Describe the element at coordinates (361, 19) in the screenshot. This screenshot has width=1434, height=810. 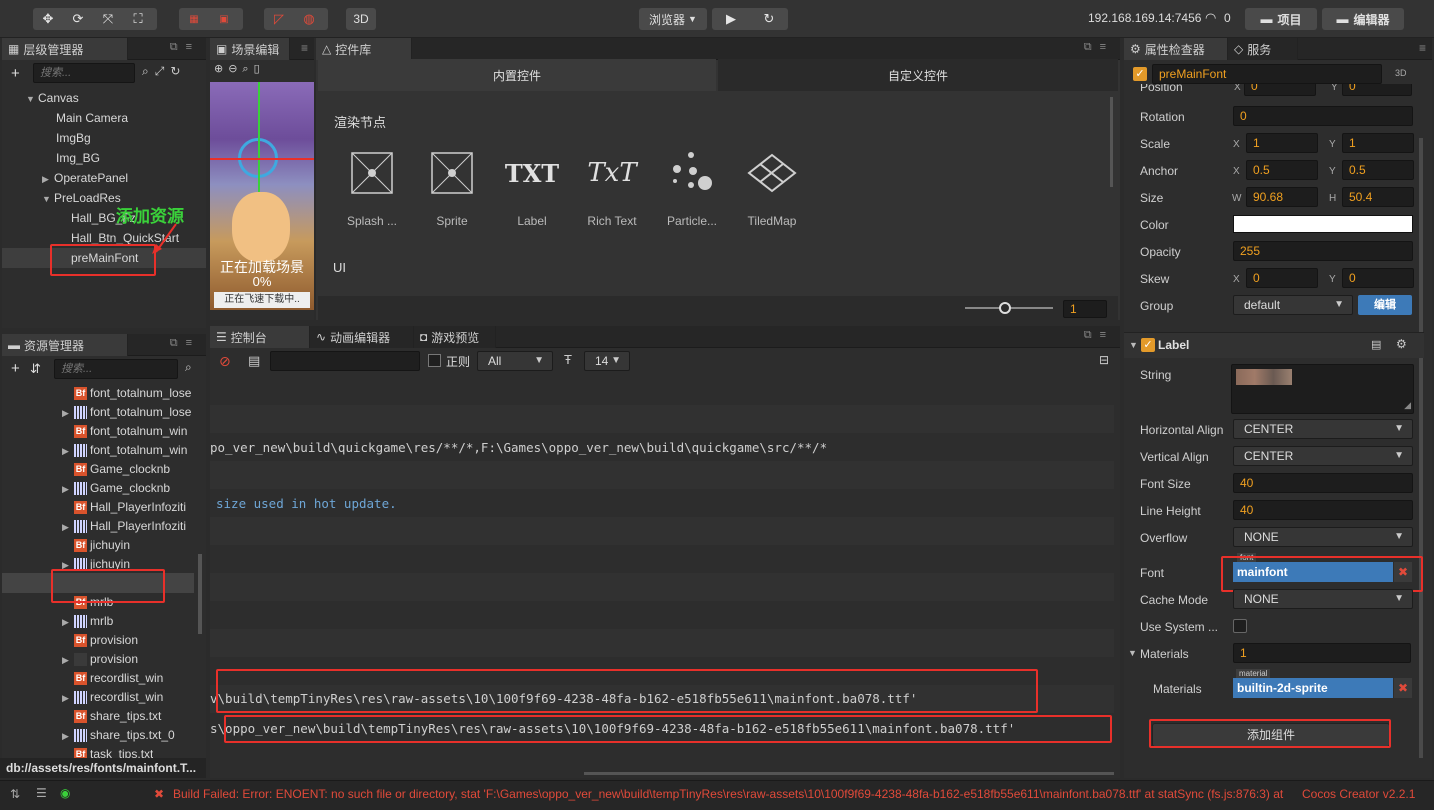
I see `toggle-3d-button: 3D` at that location.